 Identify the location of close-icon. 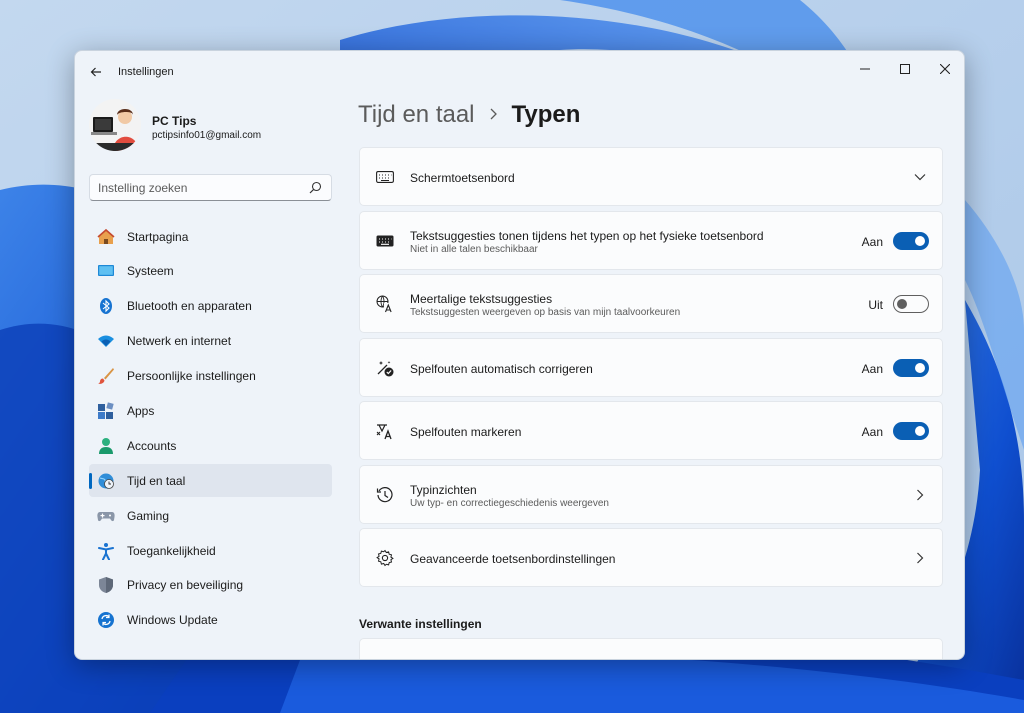
(945, 69).